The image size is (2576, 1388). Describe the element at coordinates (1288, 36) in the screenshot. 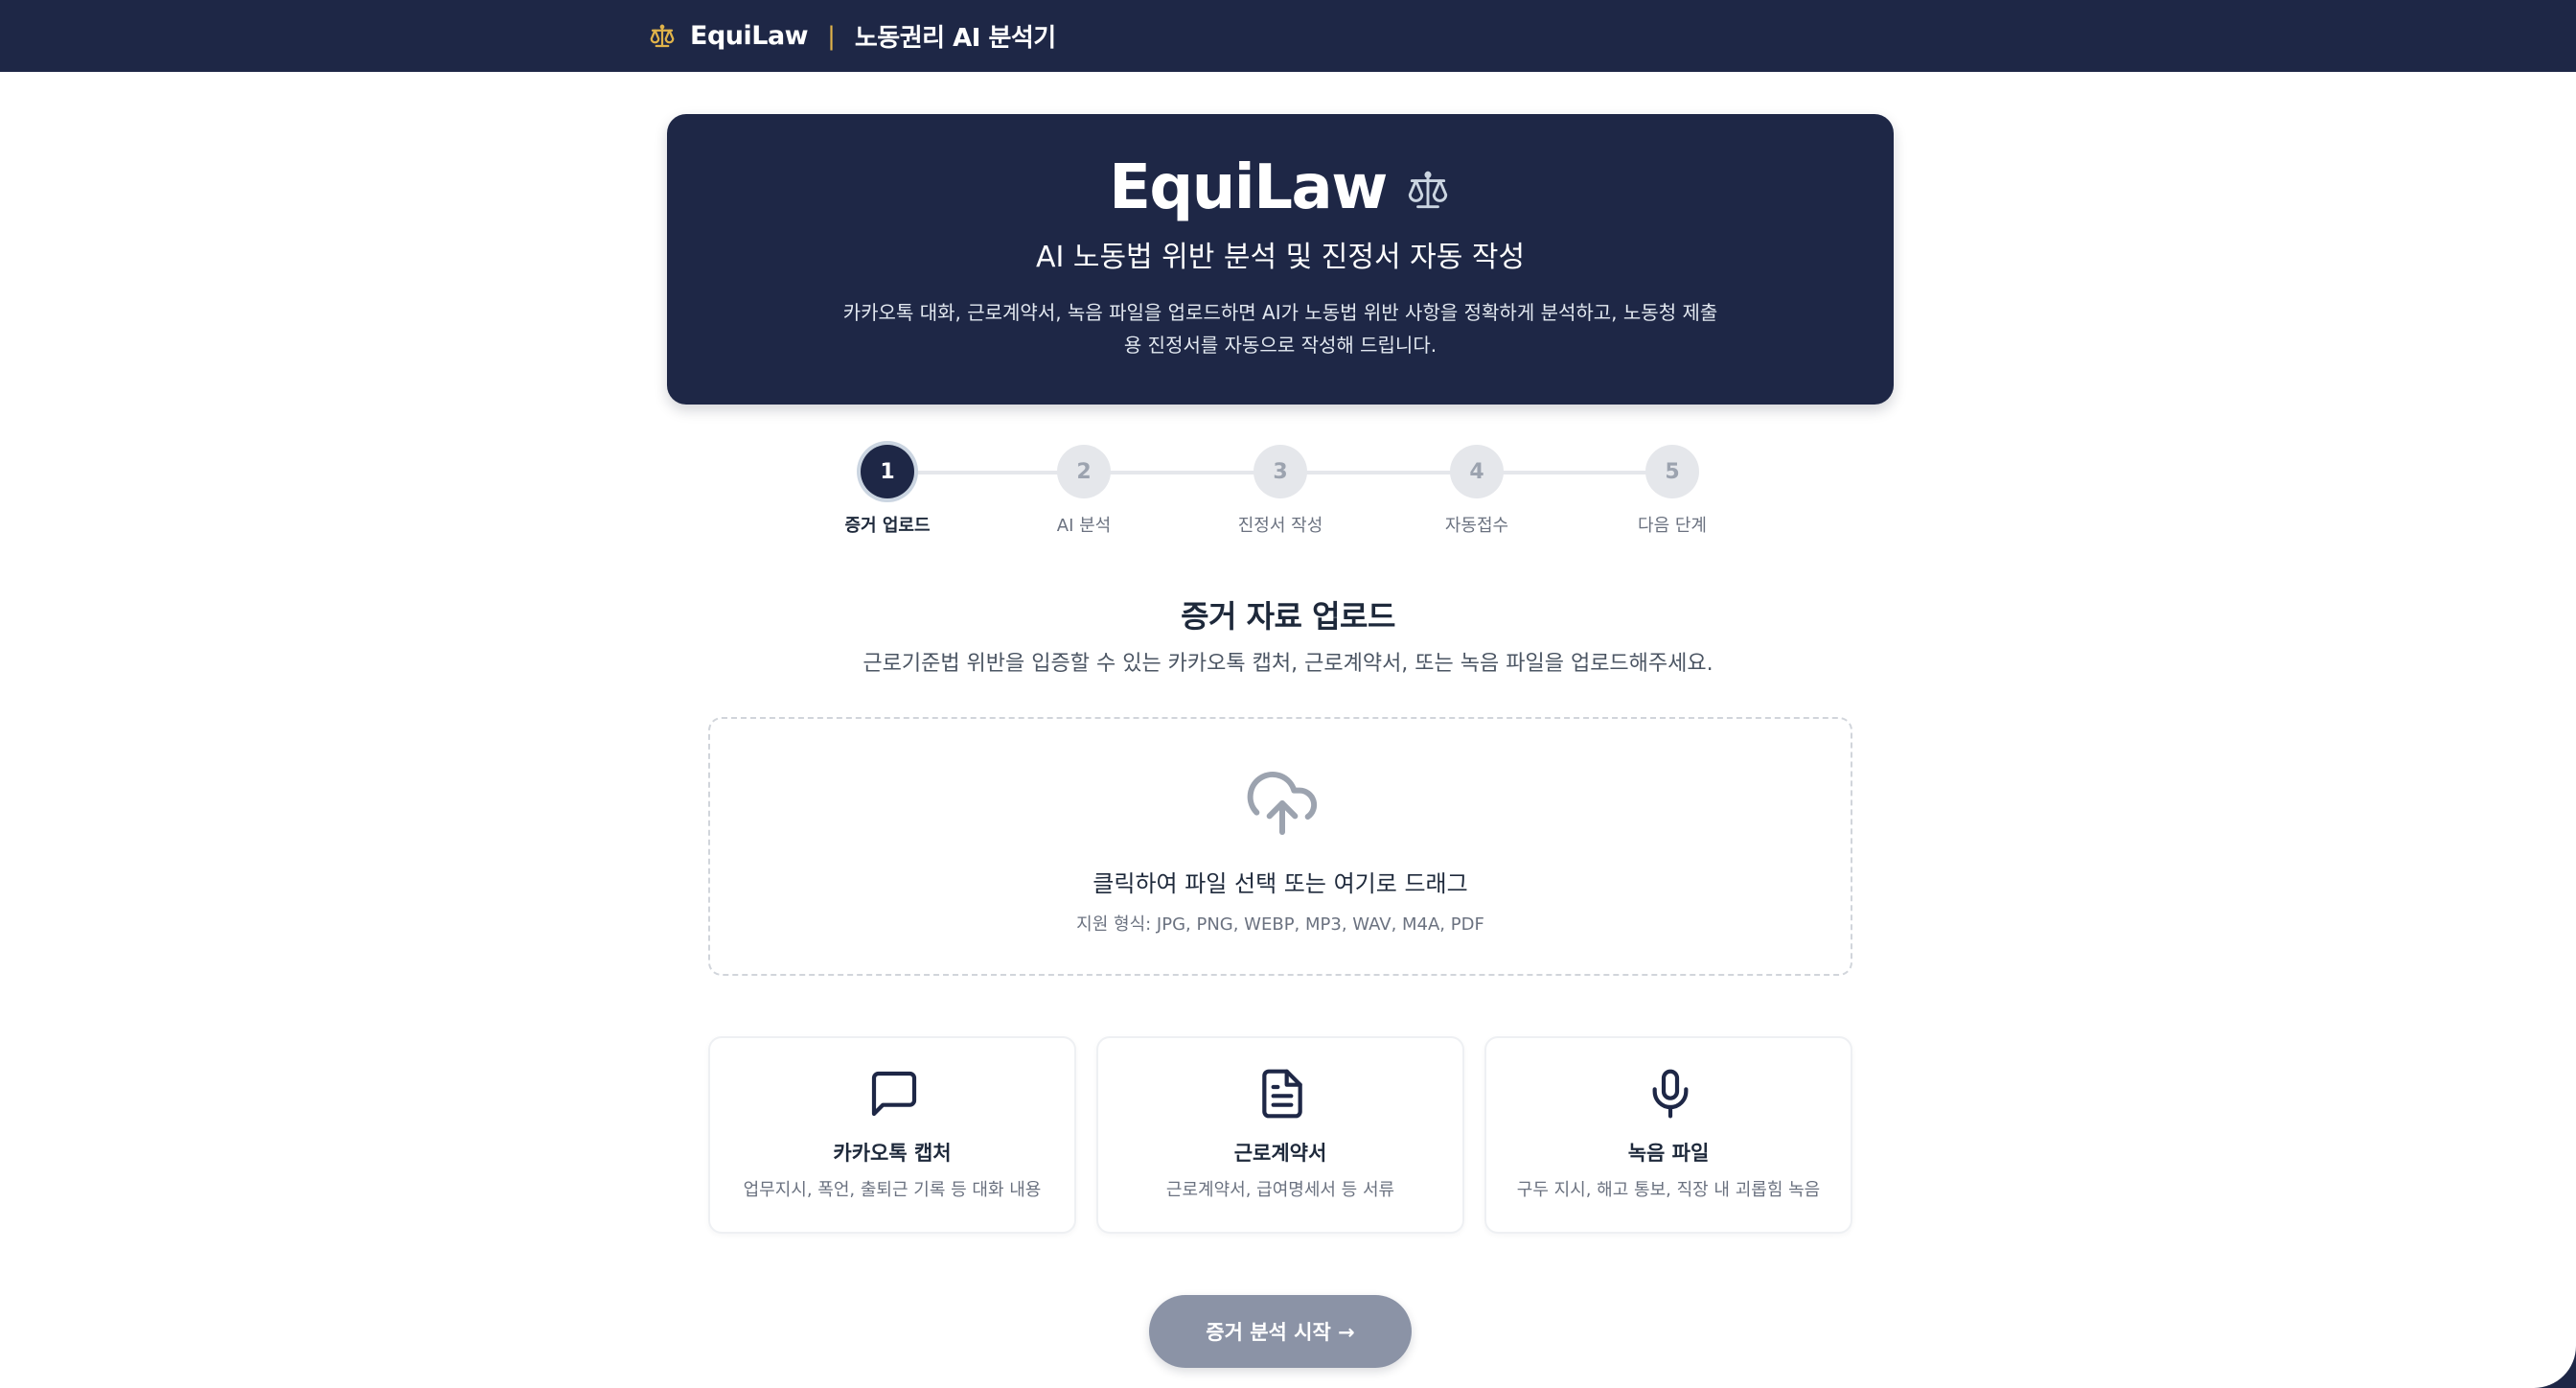

I see `top-navbar: EquiLaw | 노동권리 AI 분석기` at that location.